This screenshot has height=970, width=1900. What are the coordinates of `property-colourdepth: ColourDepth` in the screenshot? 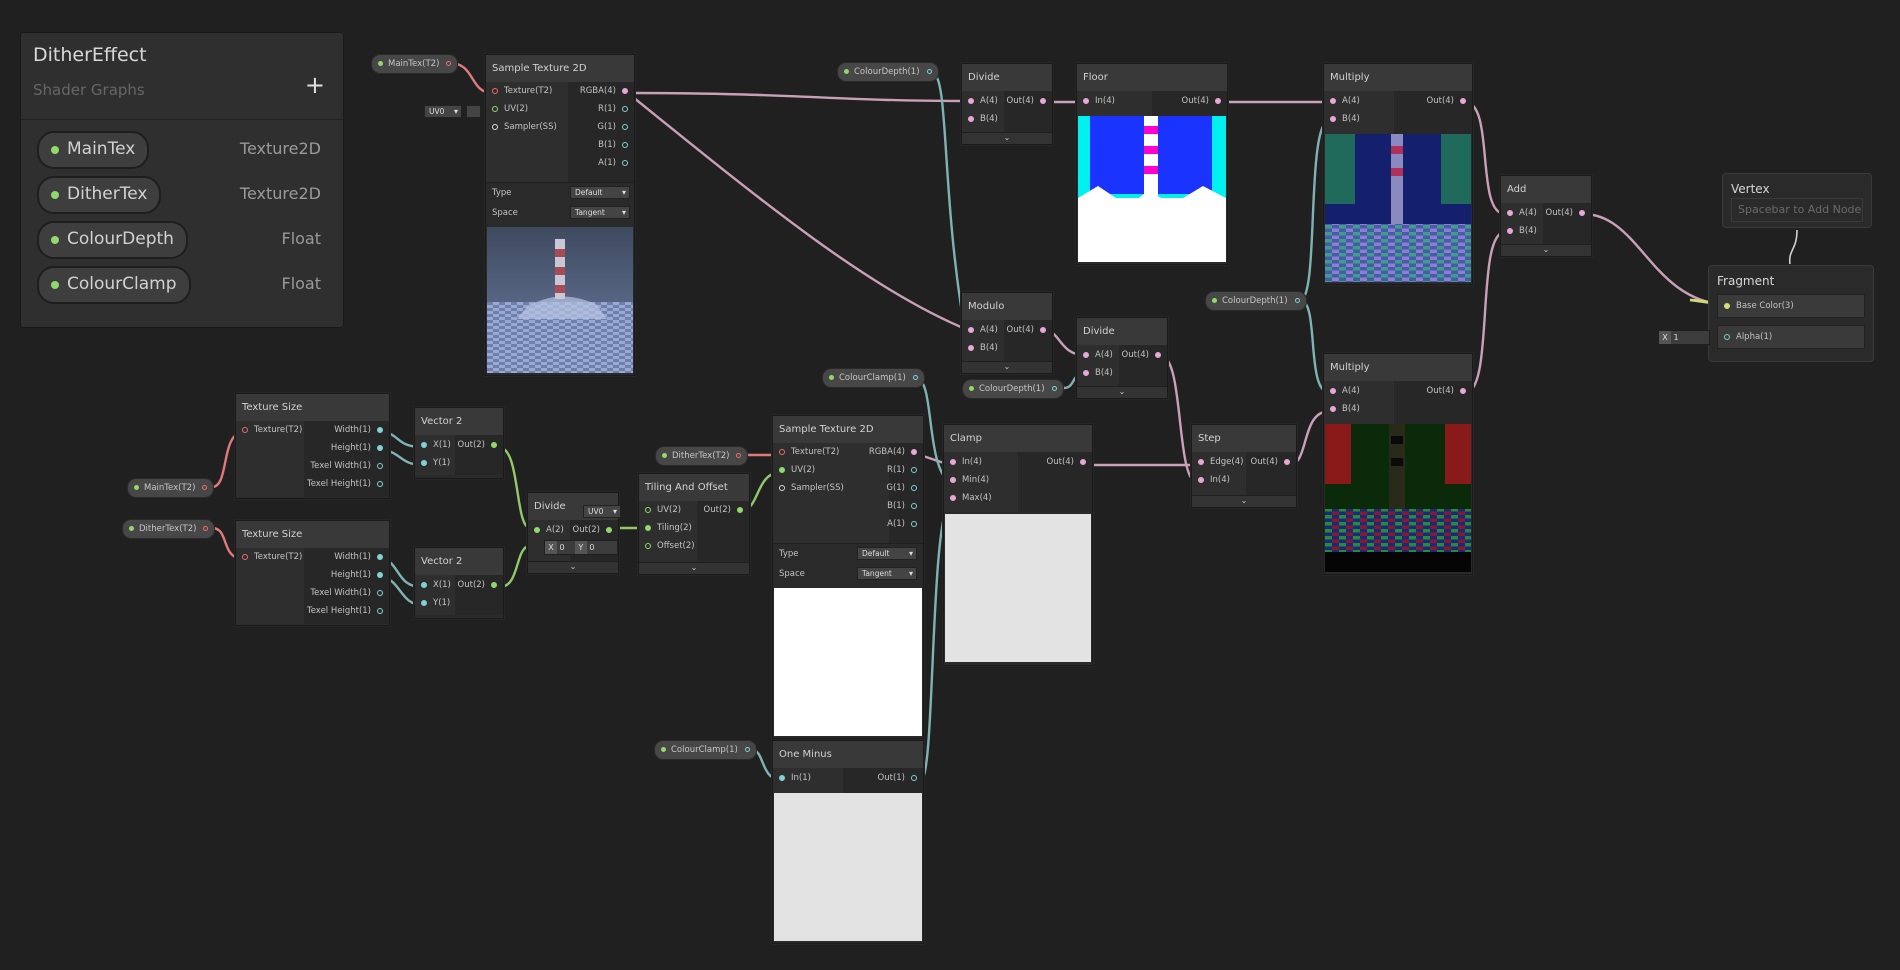 It's located at (112, 240).